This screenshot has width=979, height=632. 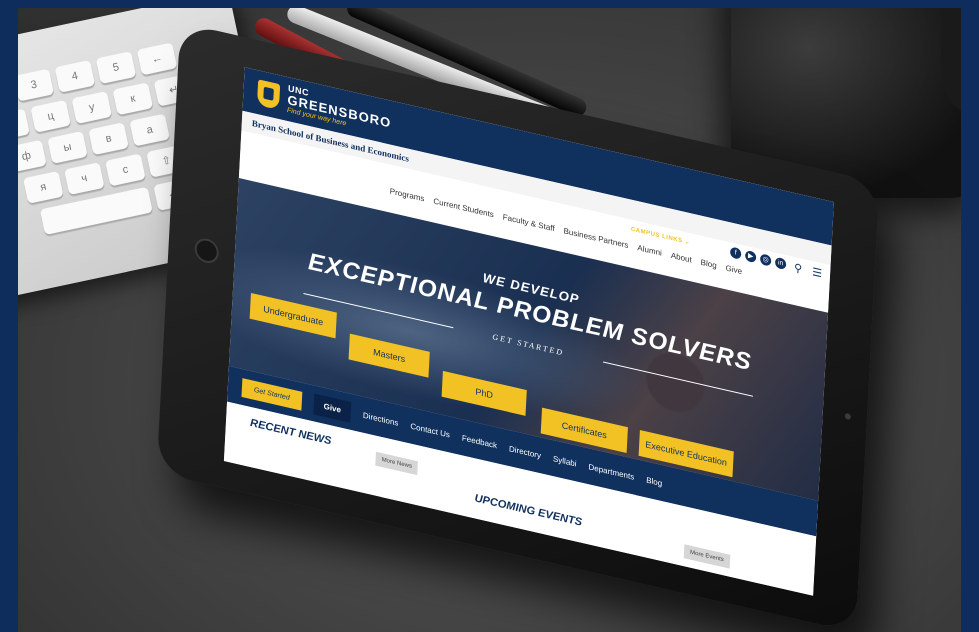 I want to click on nav-item-blog: Blog, so click(x=708, y=264).